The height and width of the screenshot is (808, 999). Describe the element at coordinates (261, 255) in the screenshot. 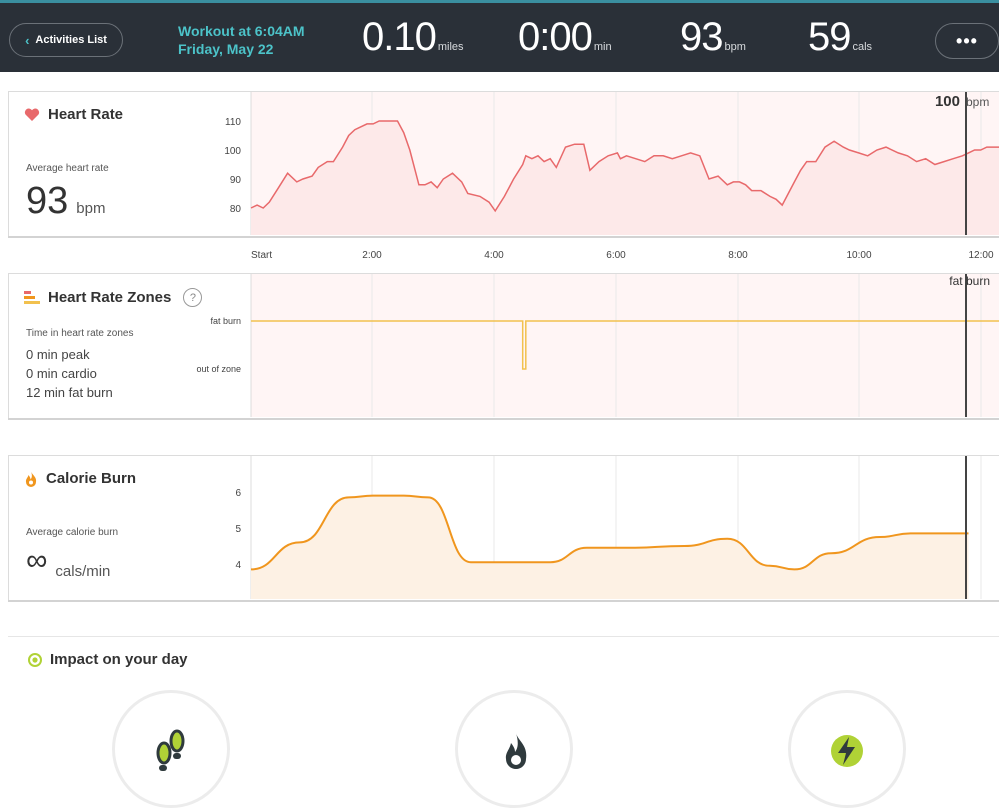

I see `x-tick-label: Start` at that location.